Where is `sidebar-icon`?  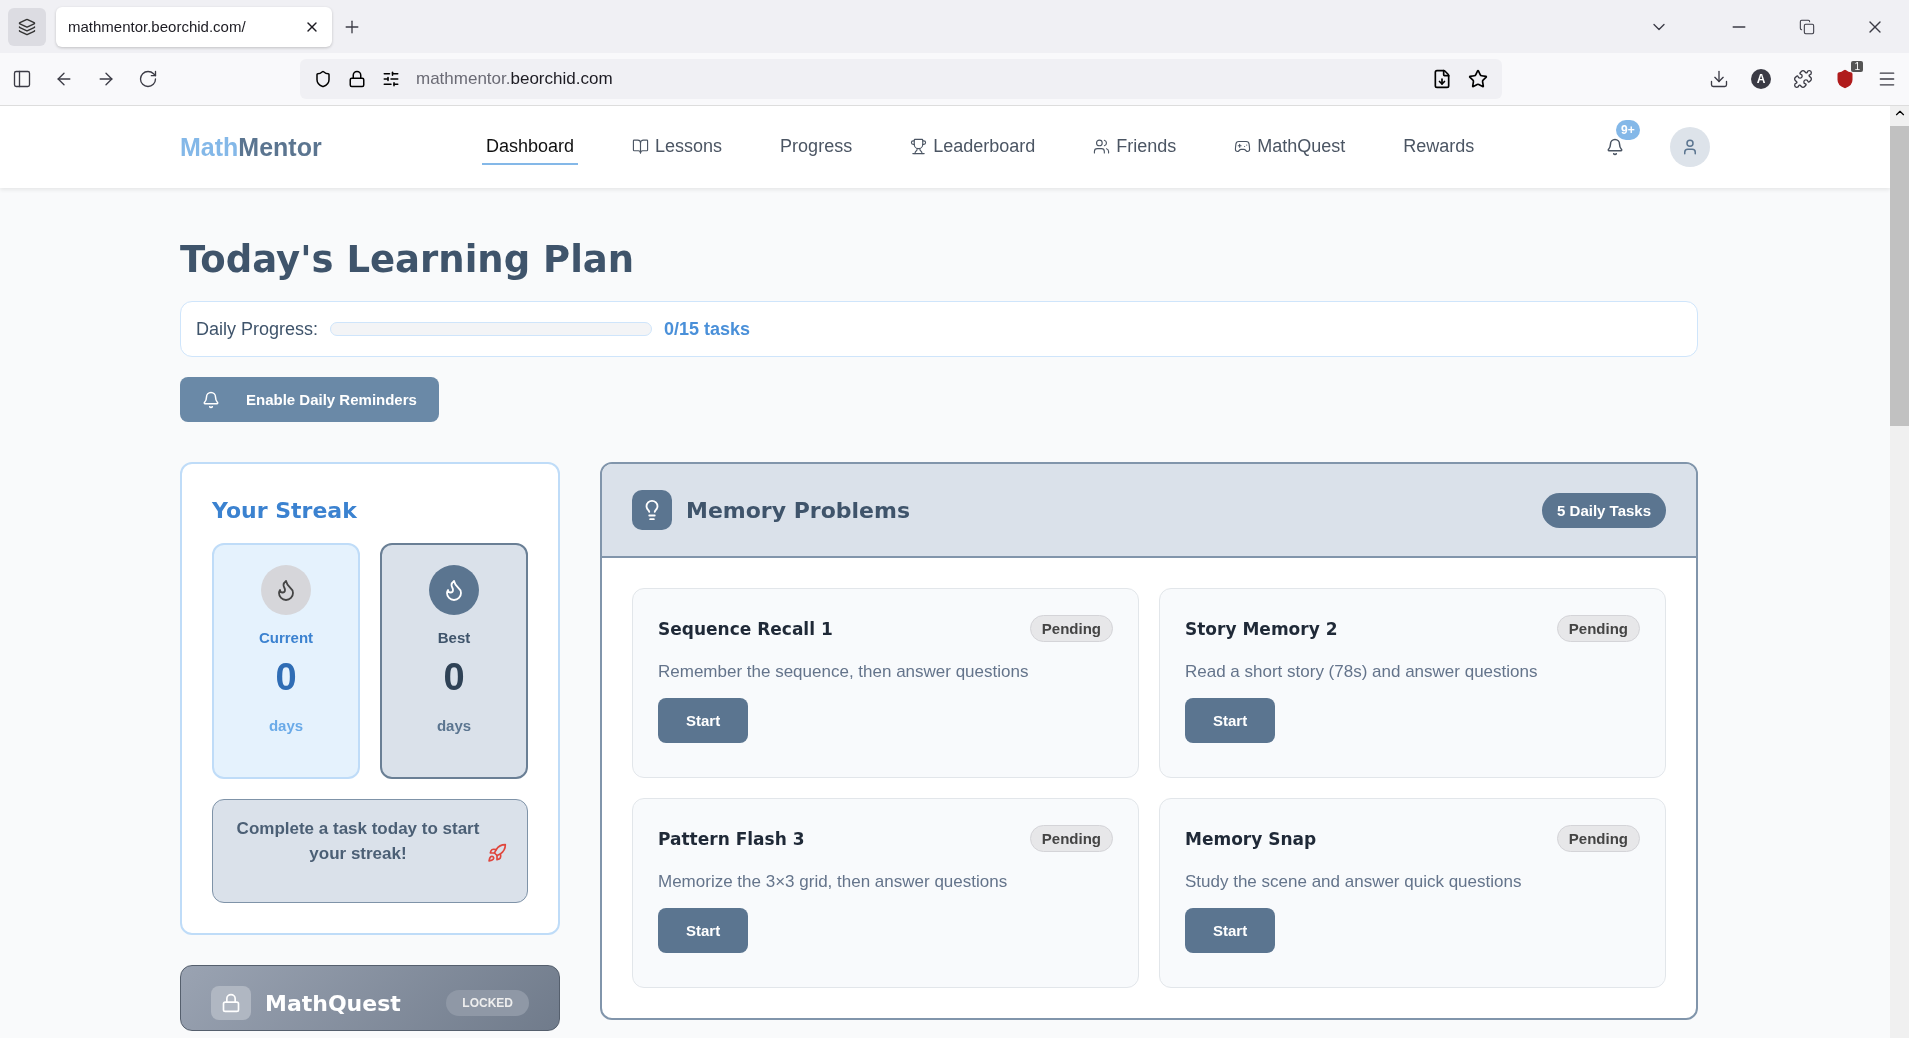 sidebar-icon is located at coordinates (22, 79).